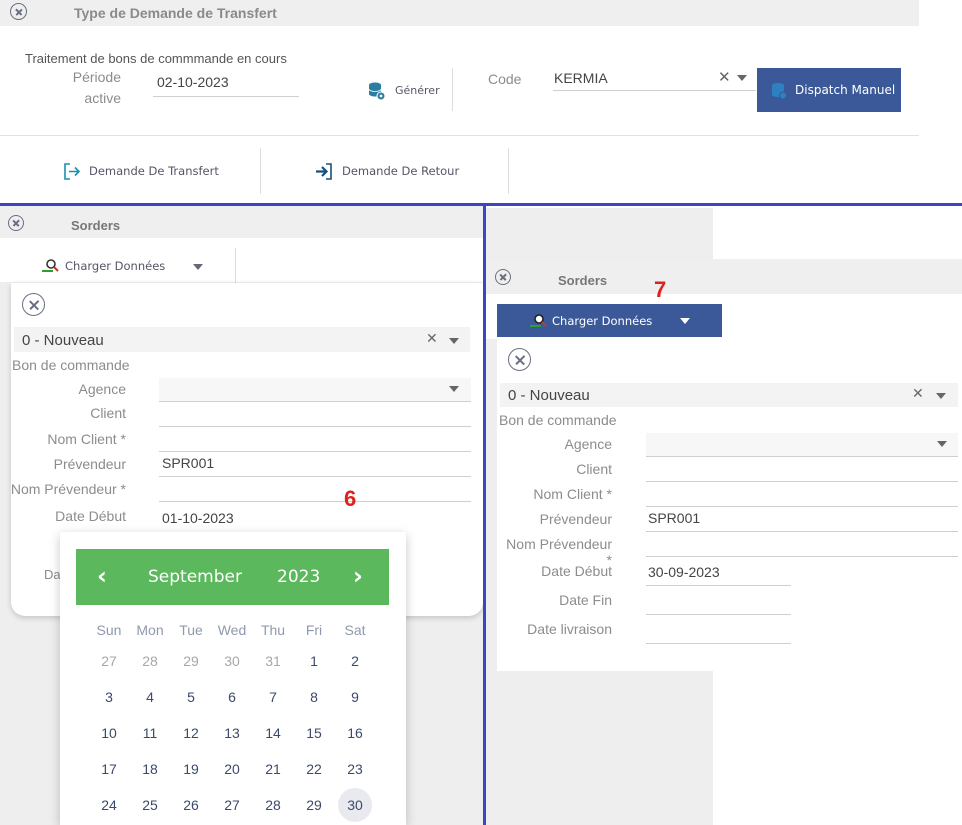 The width and height of the screenshot is (962, 825). Describe the element at coordinates (150, 697) in the screenshot. I see `calendar-day: 4` at that location.